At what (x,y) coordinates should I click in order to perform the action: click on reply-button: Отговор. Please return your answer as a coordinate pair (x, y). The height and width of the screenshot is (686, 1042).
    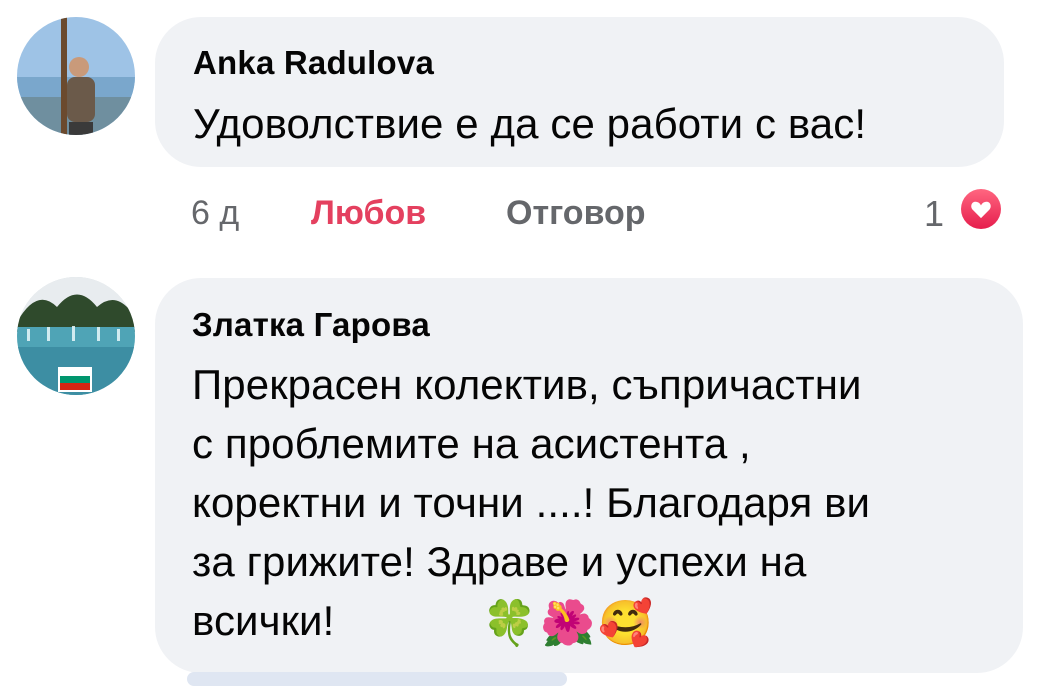
    Looking at the image, I should click on (576, 213).